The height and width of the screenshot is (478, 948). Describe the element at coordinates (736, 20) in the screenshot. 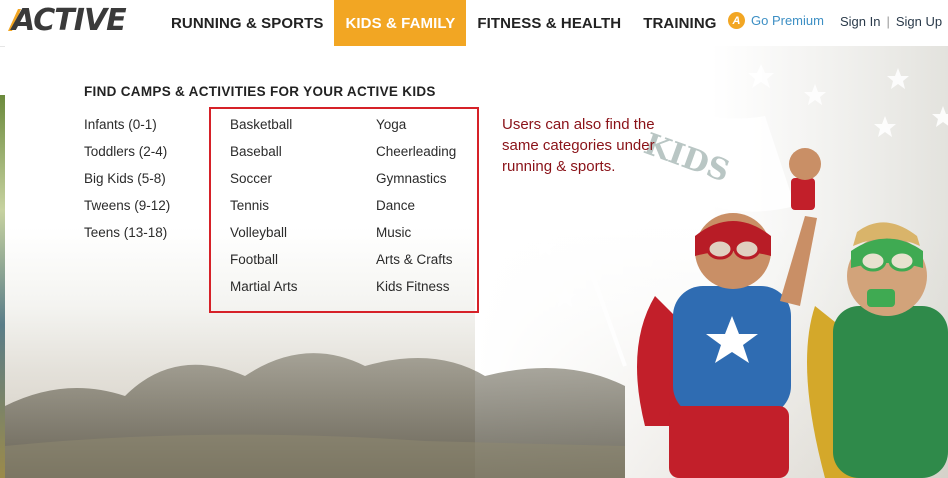

I see `premium-icon: A` at that location.